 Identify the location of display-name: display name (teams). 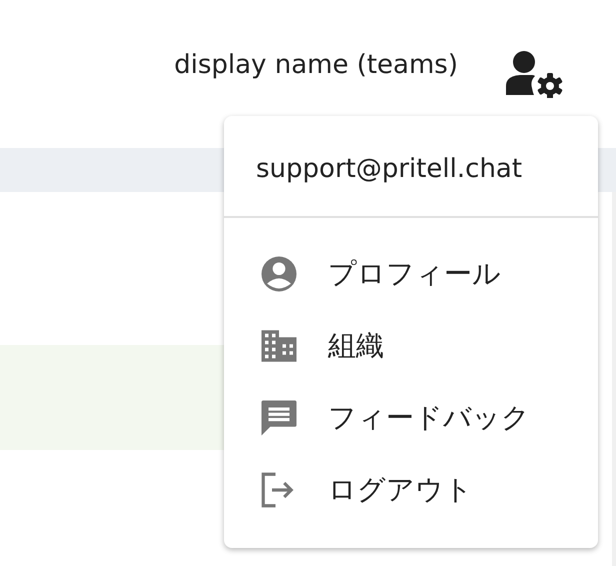
(316, 66).